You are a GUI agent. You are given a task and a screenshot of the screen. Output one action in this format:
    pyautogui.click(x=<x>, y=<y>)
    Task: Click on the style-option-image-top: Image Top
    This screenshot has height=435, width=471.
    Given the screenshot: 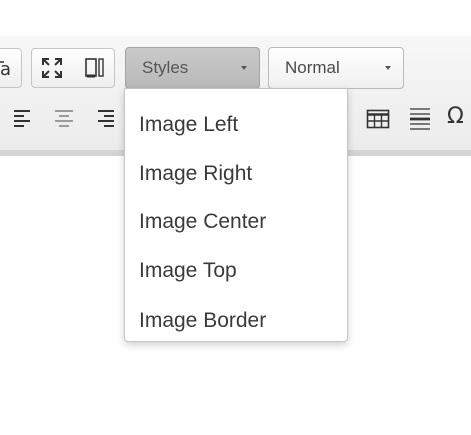 What is the action you would take?
    pyautogui.click(x=188, y=271)
    